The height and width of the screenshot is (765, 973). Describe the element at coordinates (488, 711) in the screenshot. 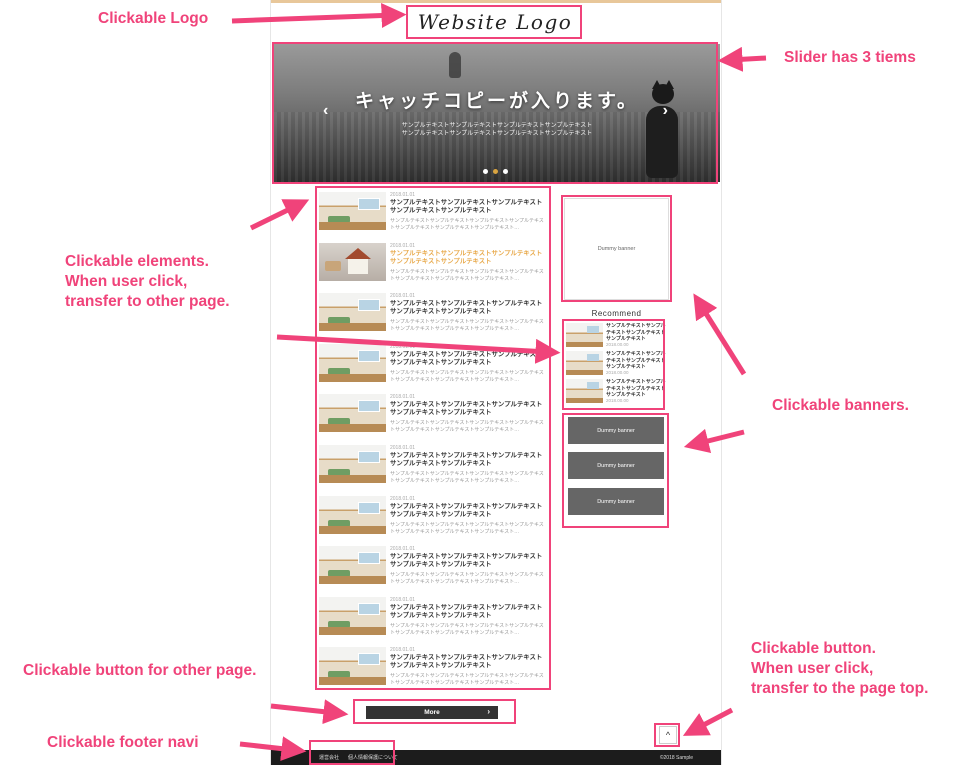

I see `chevron-right-icon: ›` at that location.